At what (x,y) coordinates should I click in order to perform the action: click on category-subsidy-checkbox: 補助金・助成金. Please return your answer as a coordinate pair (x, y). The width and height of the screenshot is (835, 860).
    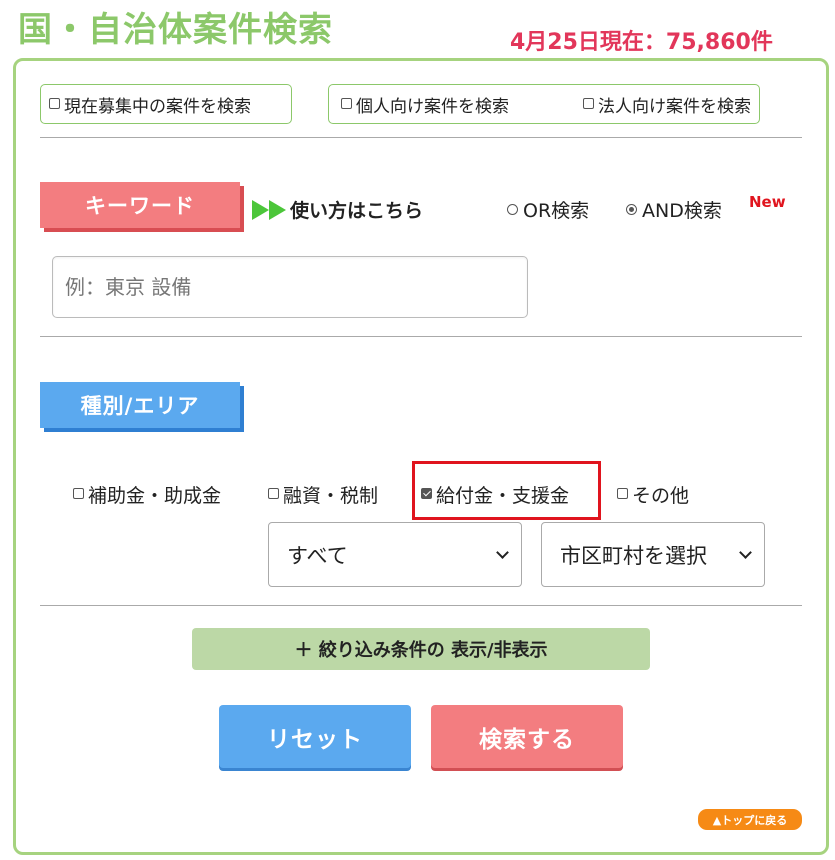
    Looking at the image, I should click on (147, 494).